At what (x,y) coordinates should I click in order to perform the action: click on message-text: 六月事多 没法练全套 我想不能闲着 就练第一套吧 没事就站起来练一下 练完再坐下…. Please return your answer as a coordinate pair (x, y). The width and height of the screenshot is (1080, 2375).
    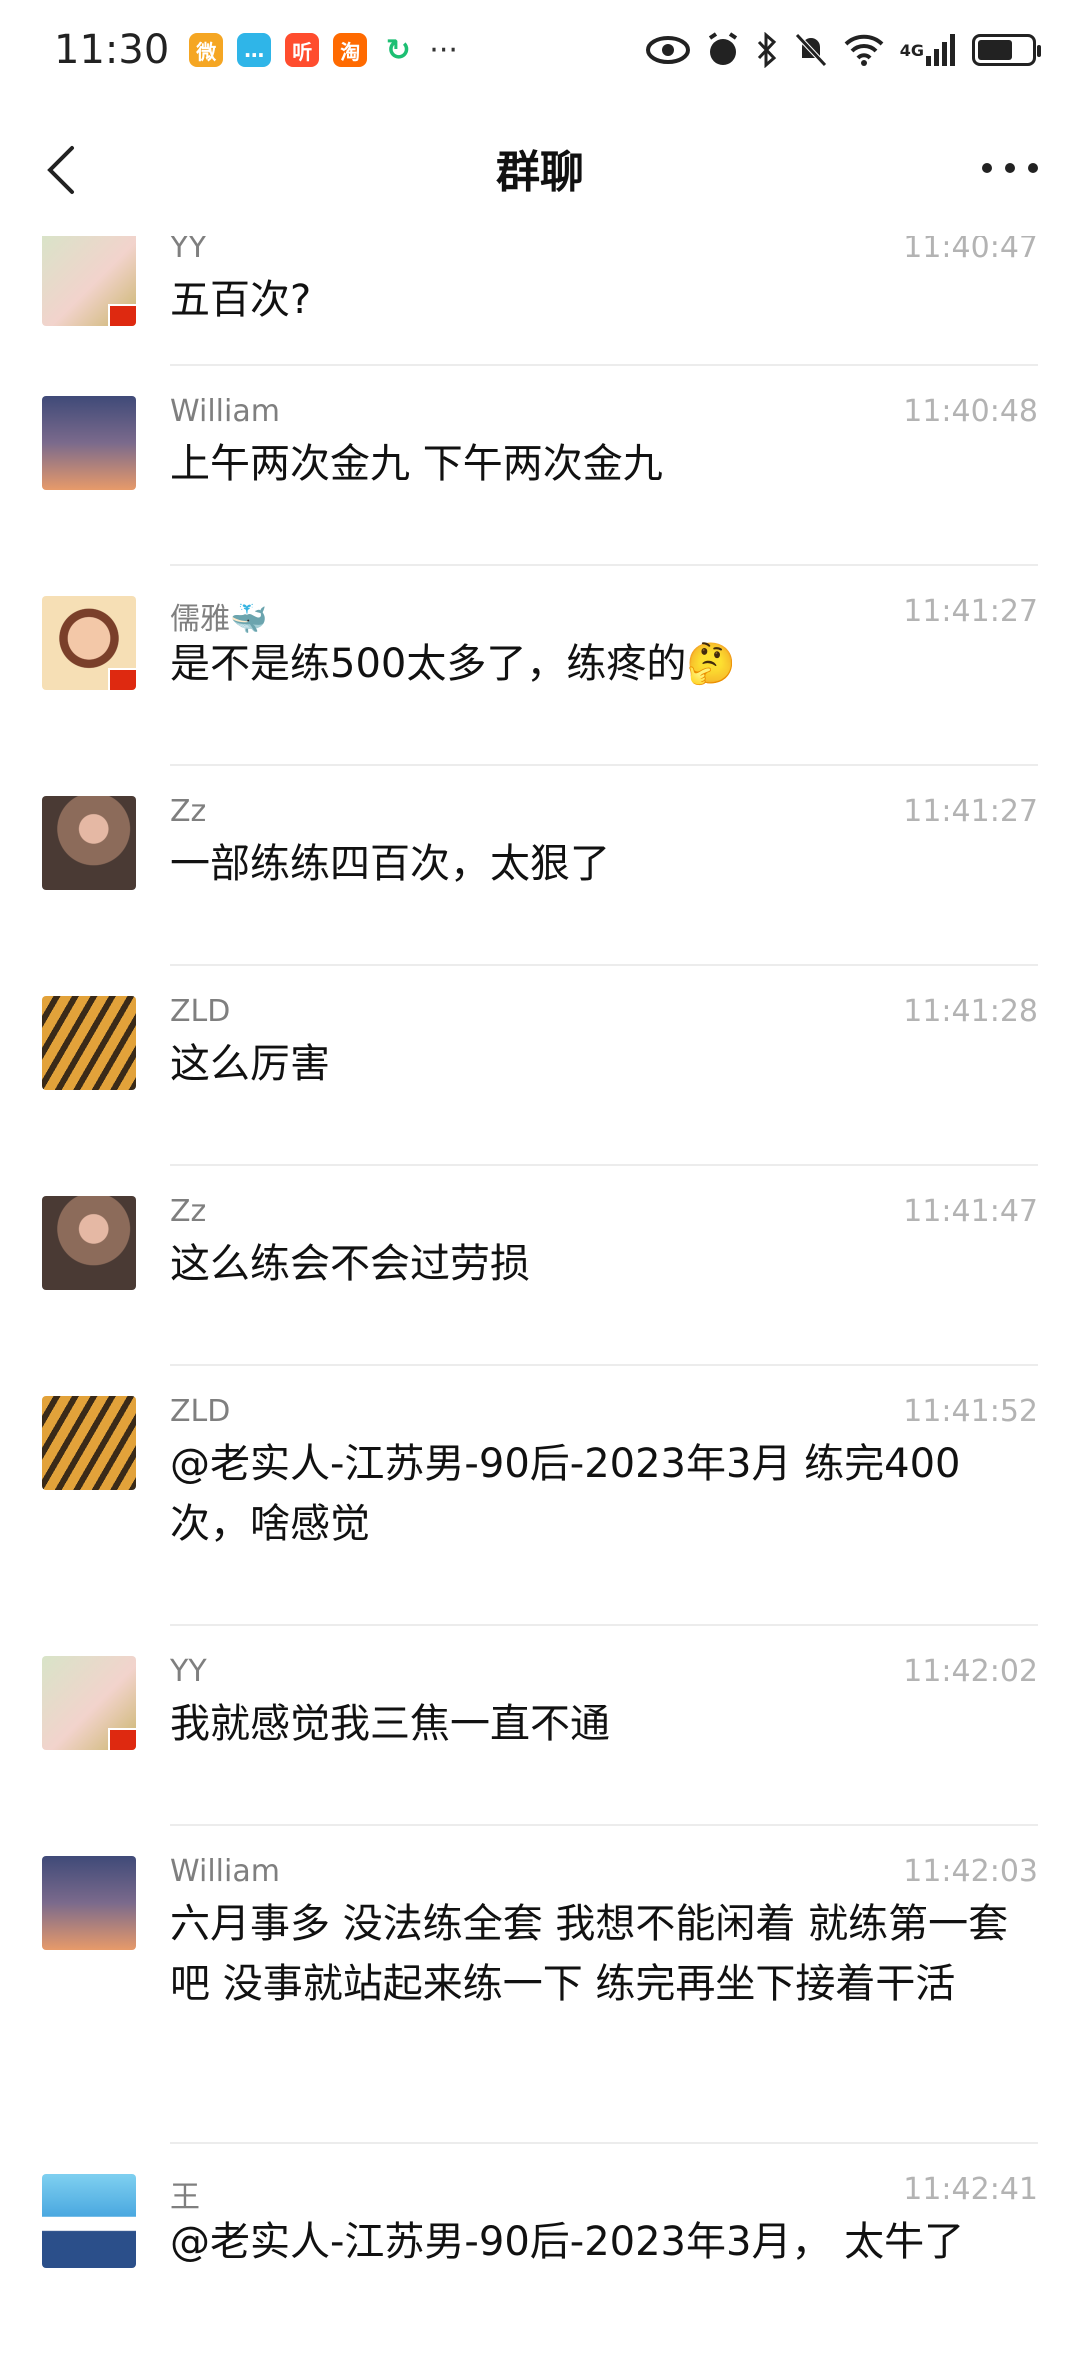
    Looking at the image, I should click on (589, 1954).